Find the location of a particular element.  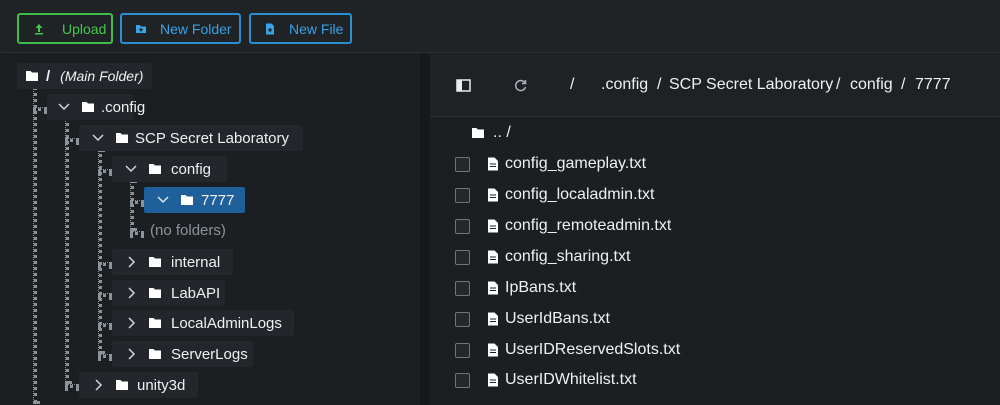

file-name: UserIdBans.txt is located at coordinates (557, 318).